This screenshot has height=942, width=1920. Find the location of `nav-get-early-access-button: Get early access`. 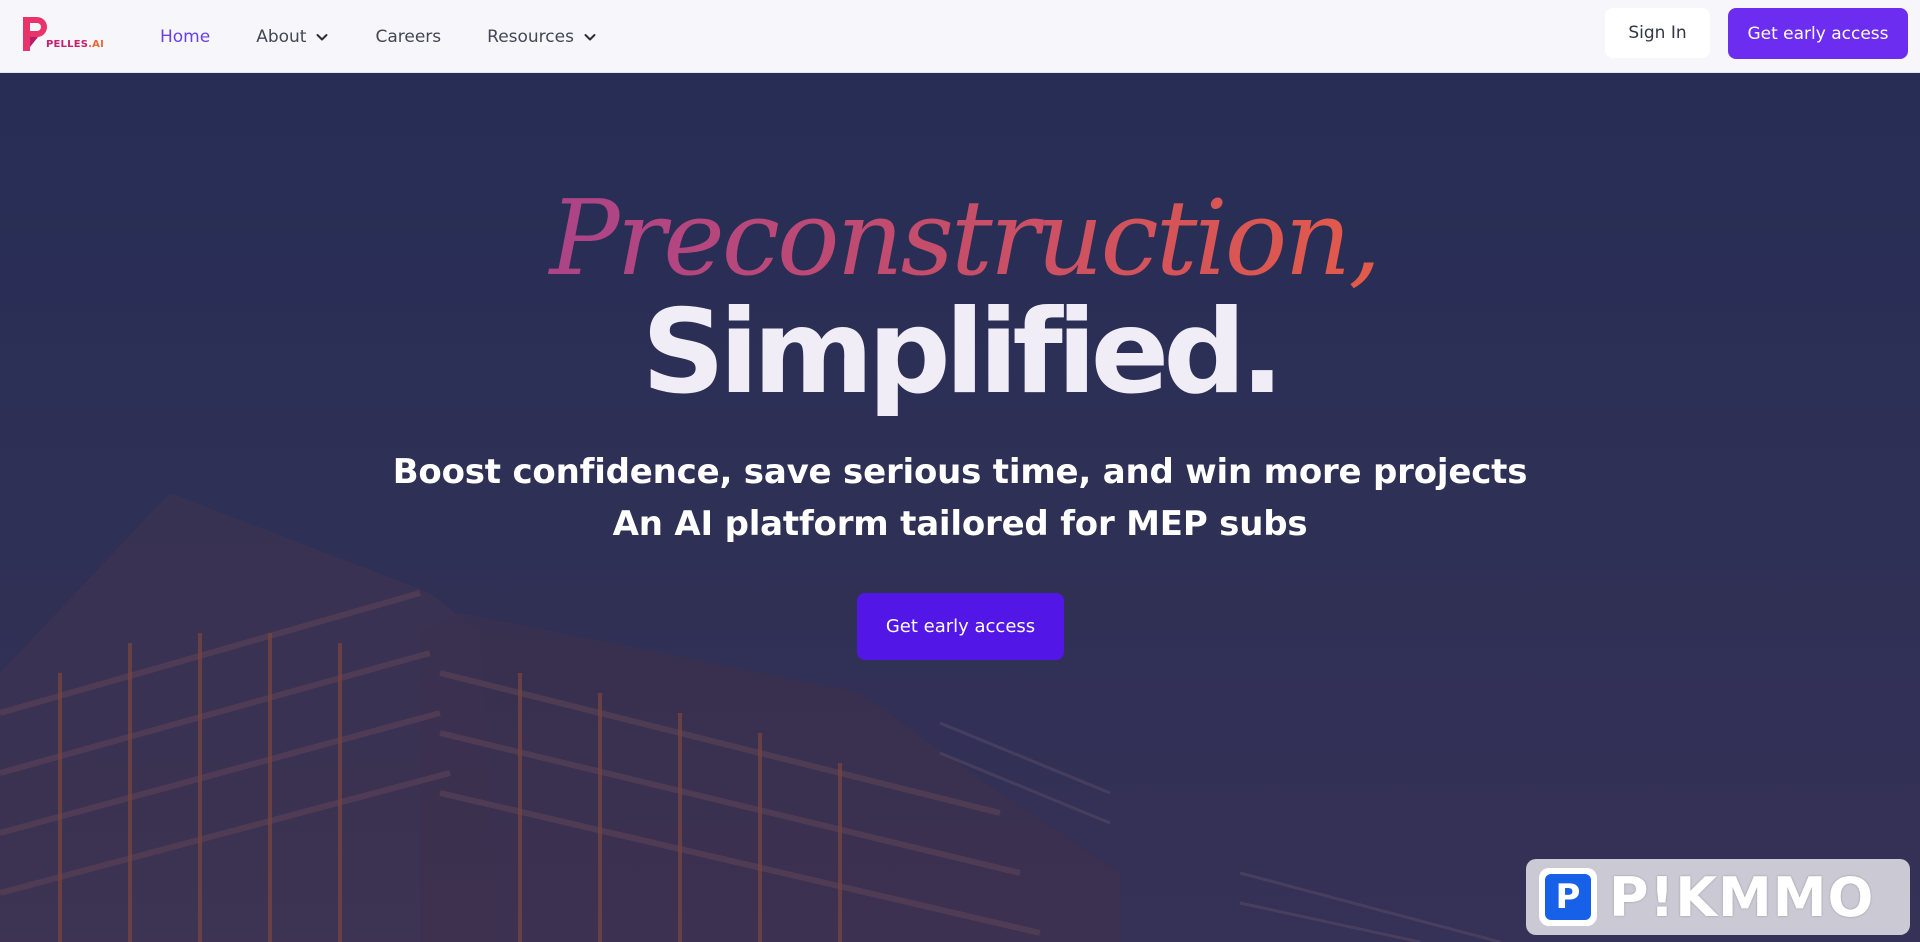

nav-get-early-access-button: Get early access is located at coordinates (1818, 33).